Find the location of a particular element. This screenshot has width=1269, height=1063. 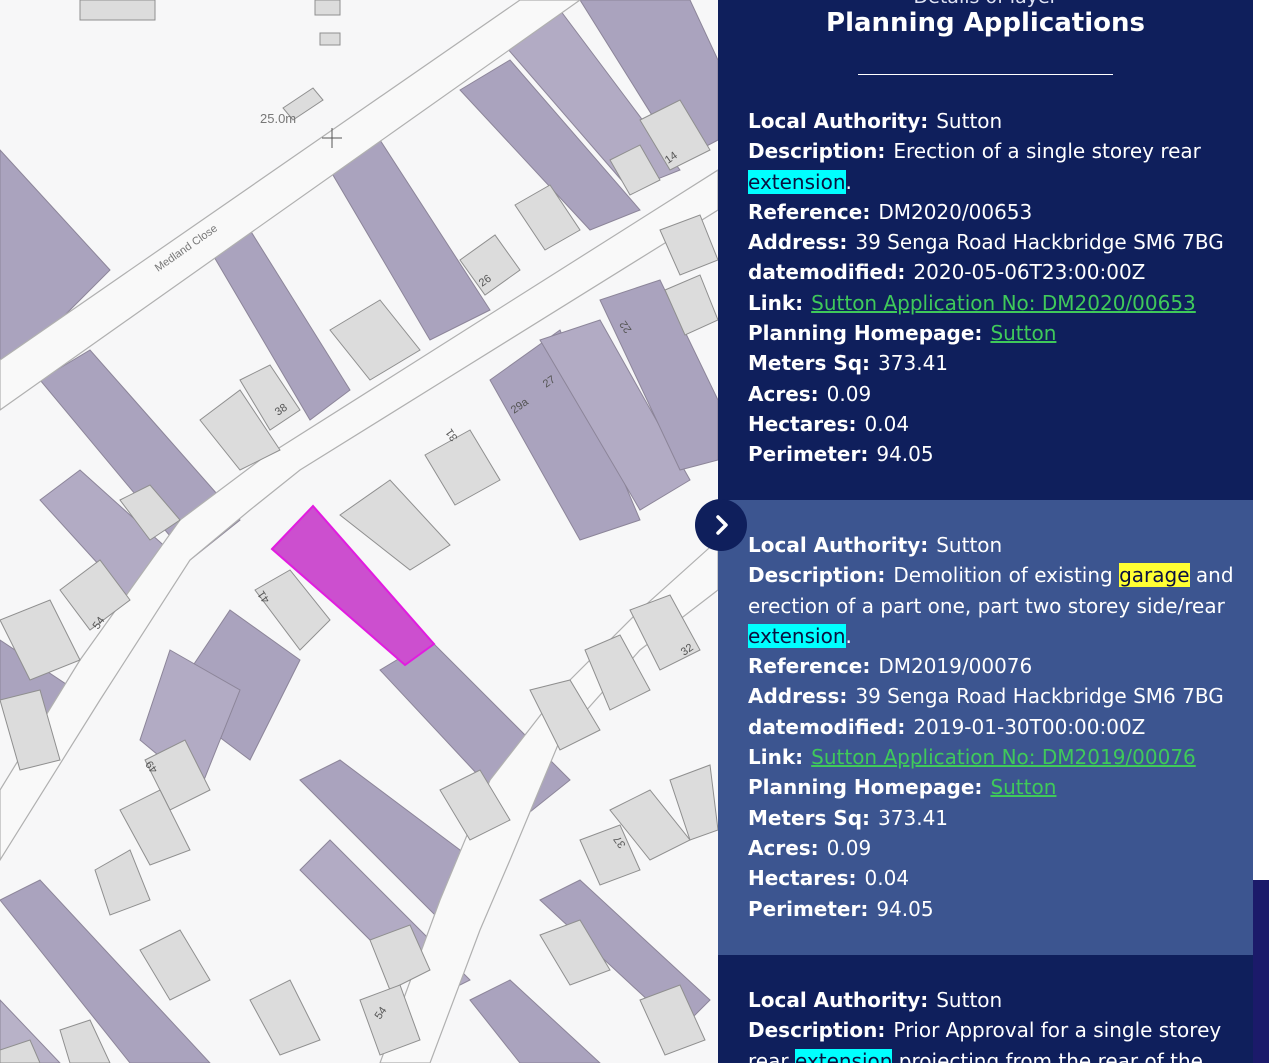

description-fragment: Erection of a single storey rear is located at coordinates (1047, 151).